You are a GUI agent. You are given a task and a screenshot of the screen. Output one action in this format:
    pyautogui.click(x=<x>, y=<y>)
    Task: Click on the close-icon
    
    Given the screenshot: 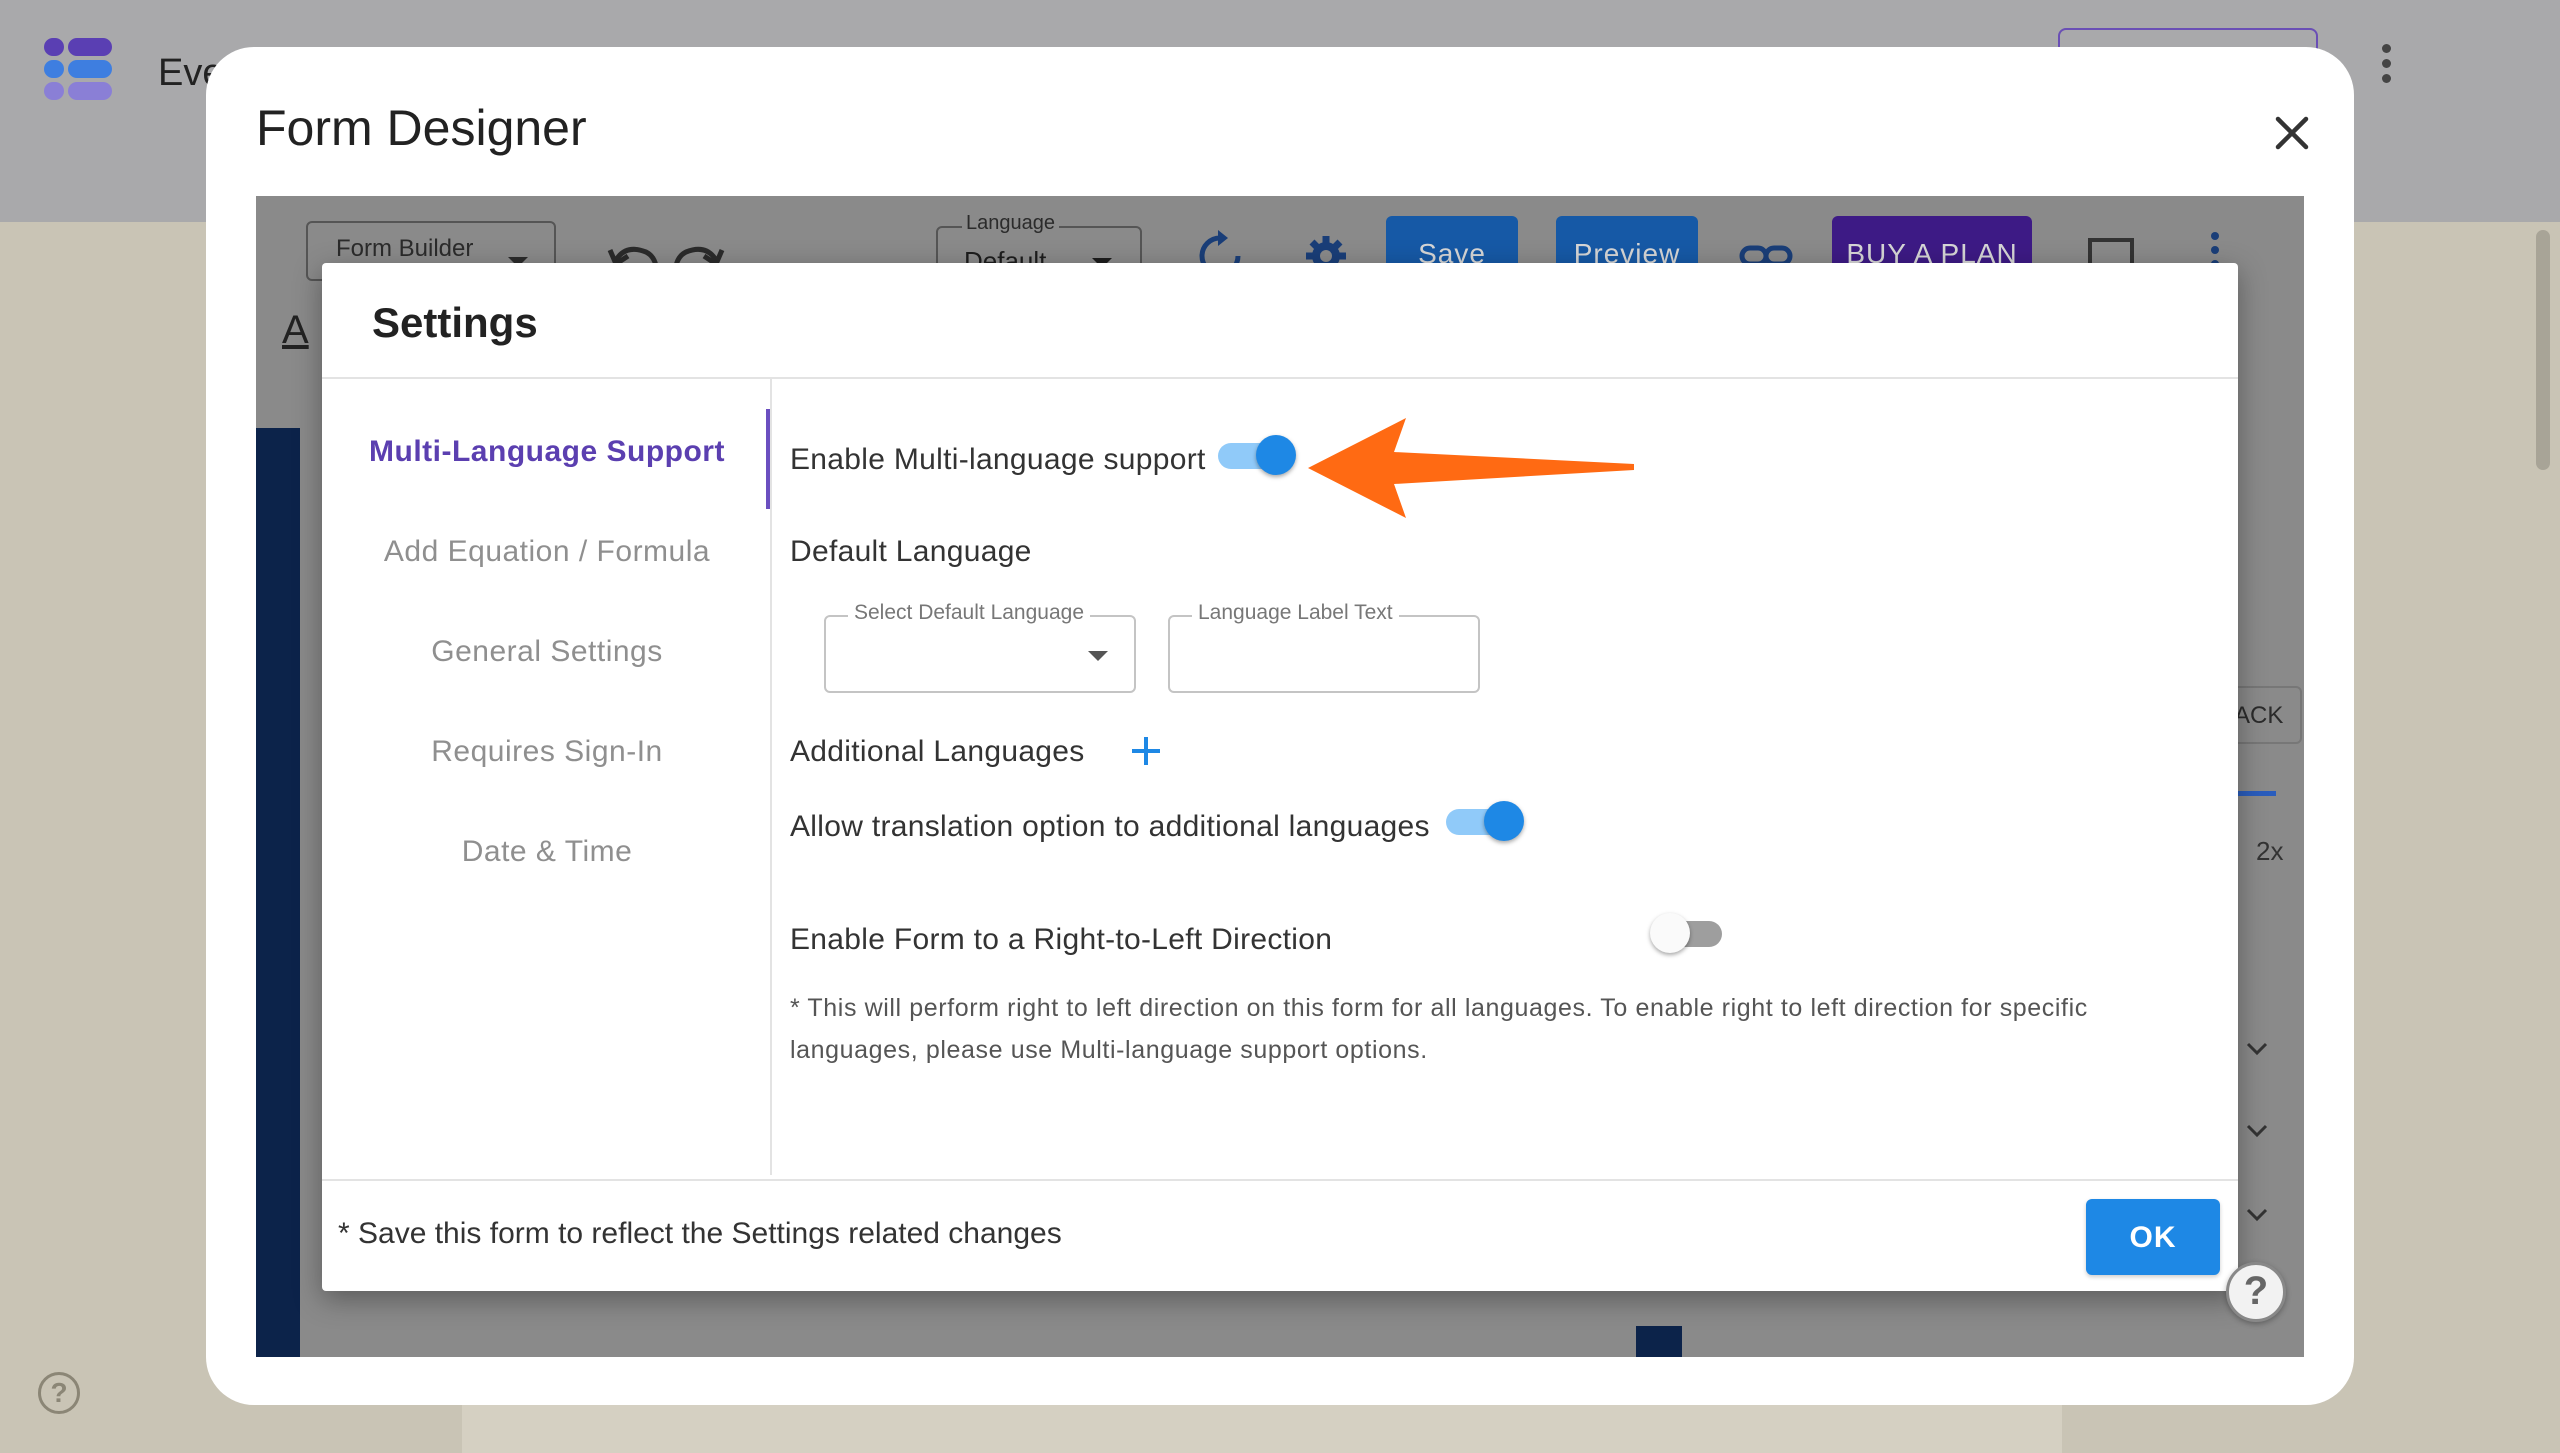 What is the action you would take?
    pyautogui.click(x=2292, y=133)
    